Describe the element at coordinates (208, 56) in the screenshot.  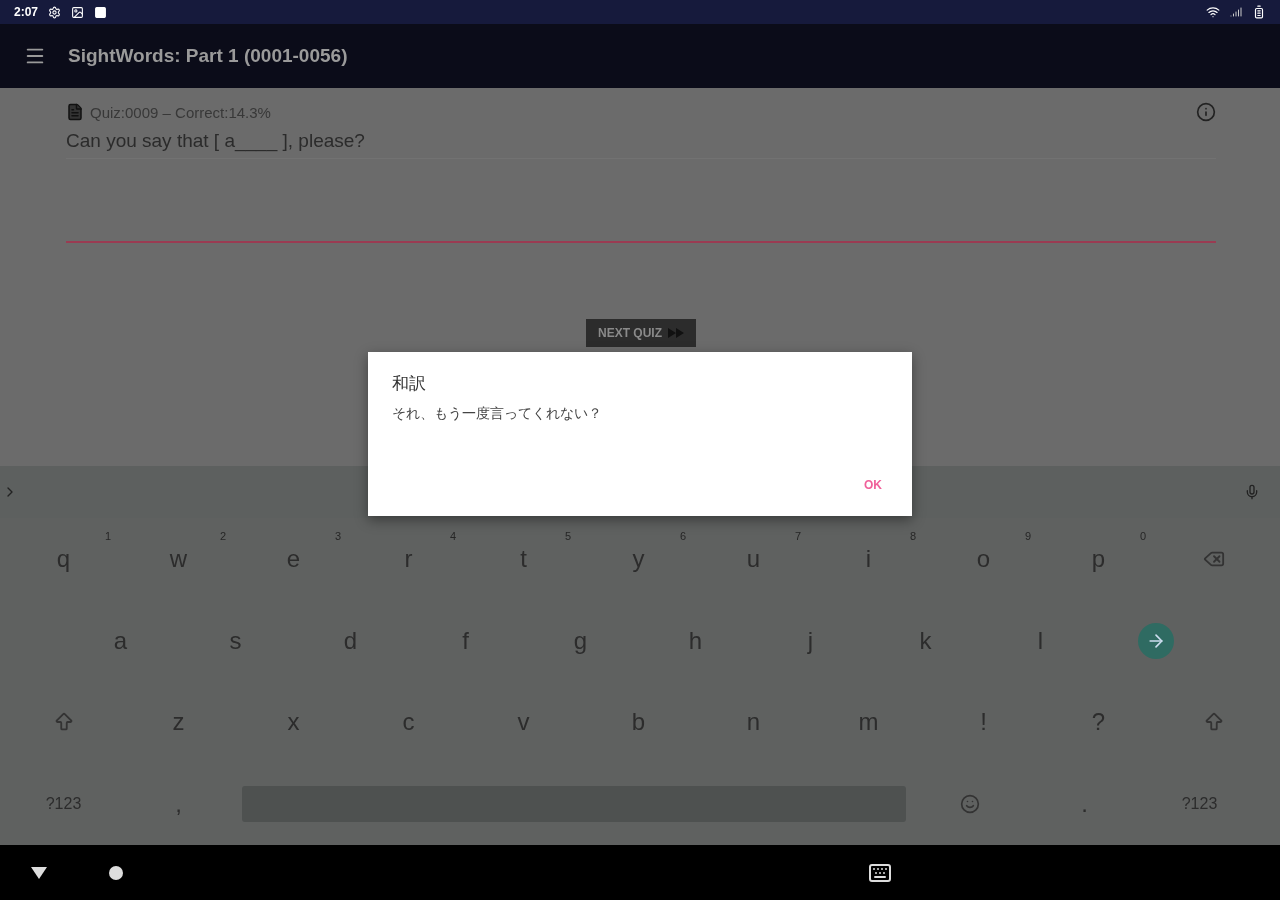
I see `app-title: SightWords: Part 1 (0001-0056)` at that location.